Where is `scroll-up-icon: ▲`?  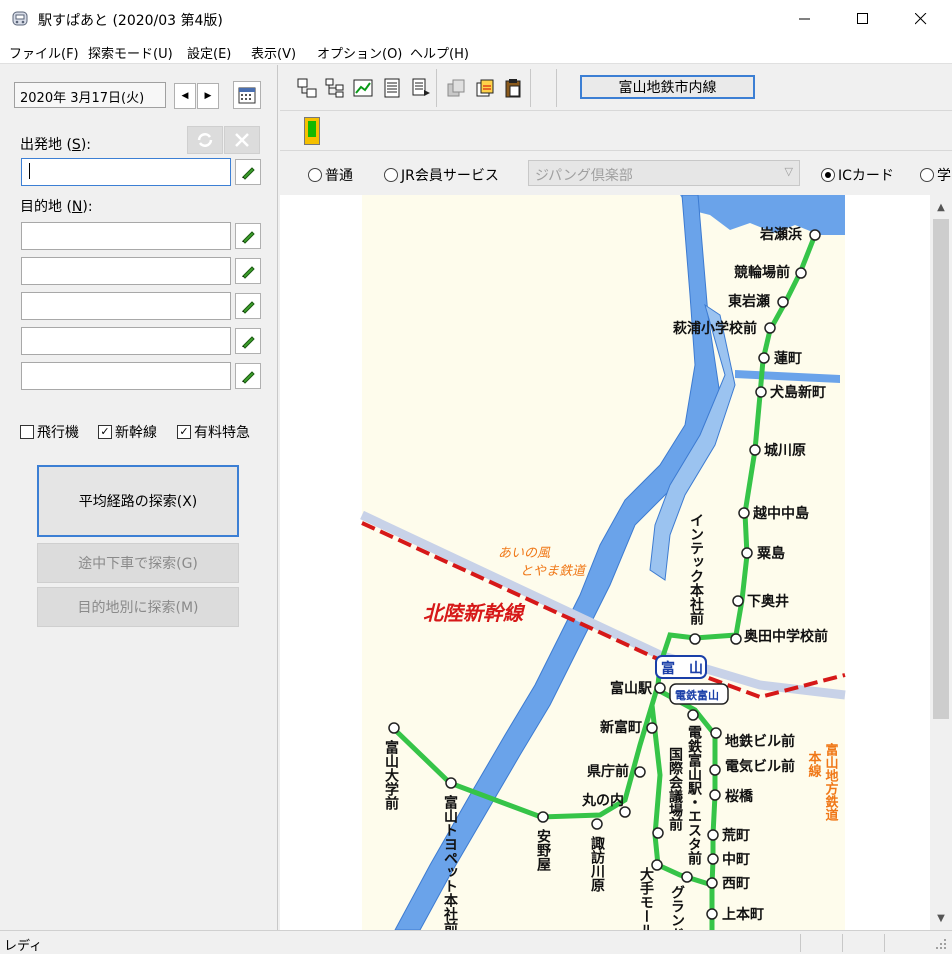 scroll-up-icon: ▲ is located at coordinates (941, 207).